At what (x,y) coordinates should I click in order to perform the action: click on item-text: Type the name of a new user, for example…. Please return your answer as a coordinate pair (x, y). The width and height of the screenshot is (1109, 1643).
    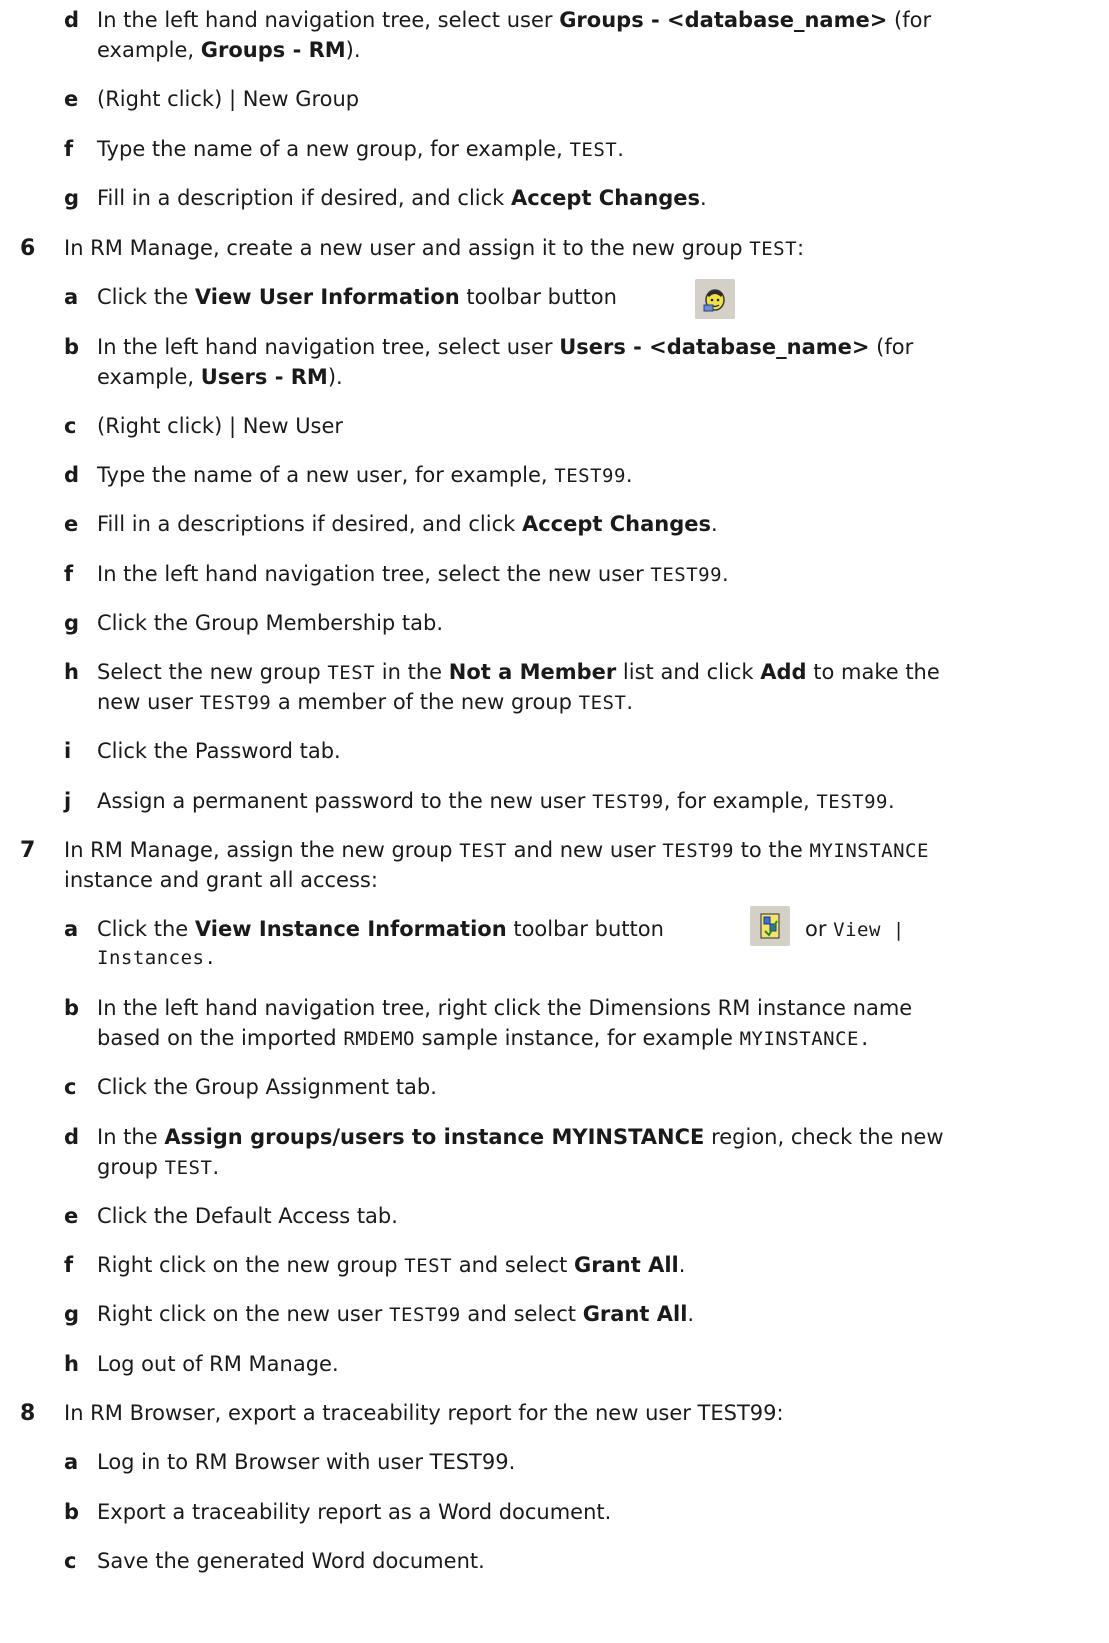
    Looking at the image, I should click on (365, 475).